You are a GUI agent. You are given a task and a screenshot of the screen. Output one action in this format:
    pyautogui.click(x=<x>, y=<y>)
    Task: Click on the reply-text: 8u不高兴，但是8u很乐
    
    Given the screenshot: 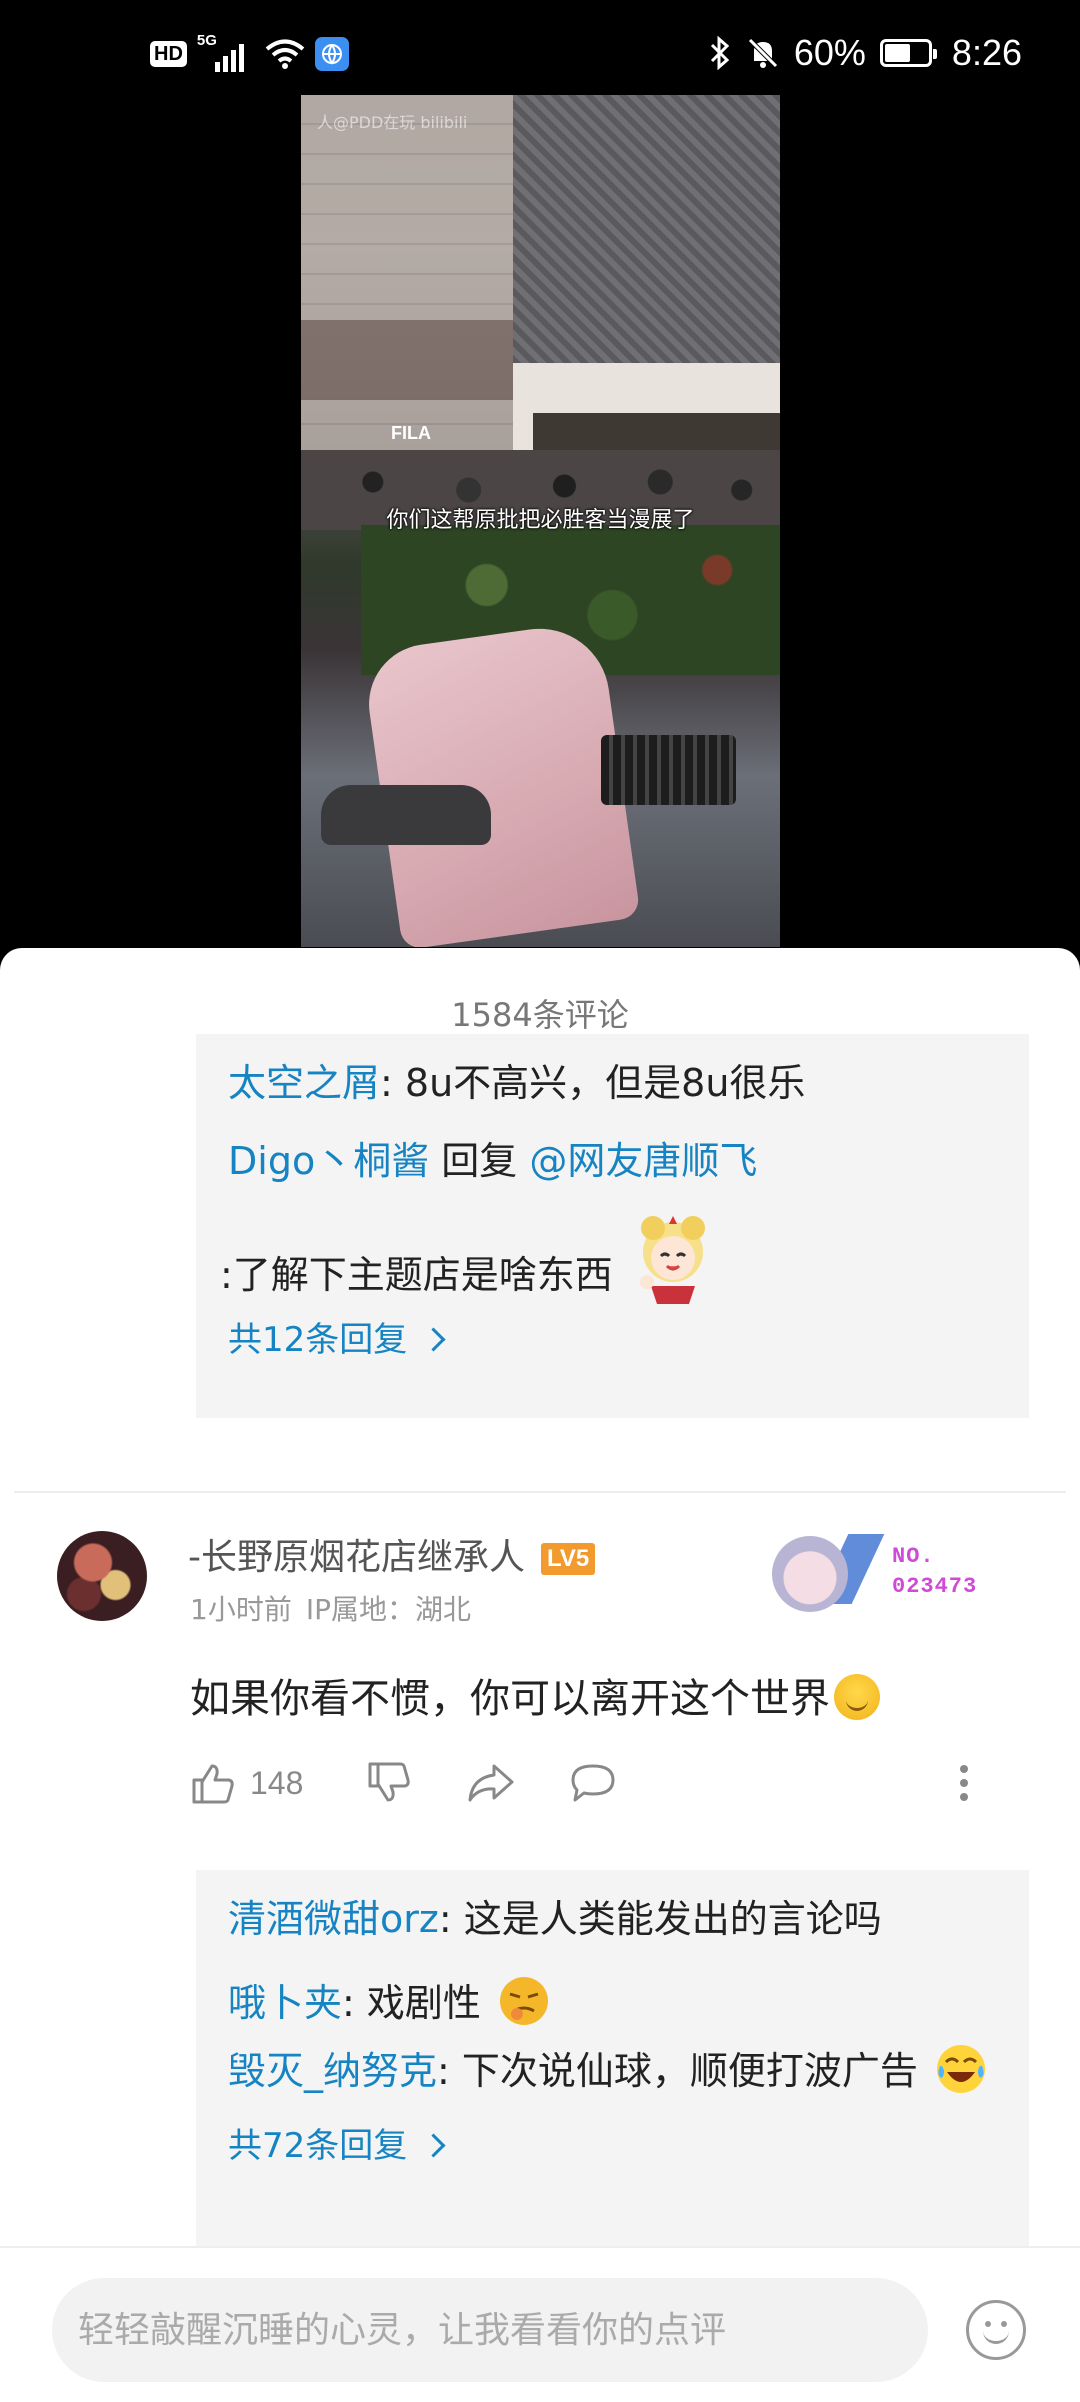 What is the action you would take?
    pyautogui.click(x=605, y=1083)
    